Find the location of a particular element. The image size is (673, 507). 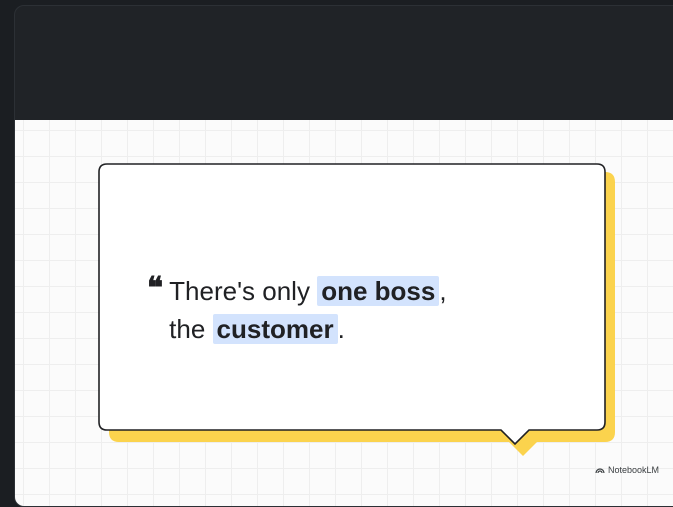

quote-line-1: There's only one boss, is located at coordinates (308, 291).